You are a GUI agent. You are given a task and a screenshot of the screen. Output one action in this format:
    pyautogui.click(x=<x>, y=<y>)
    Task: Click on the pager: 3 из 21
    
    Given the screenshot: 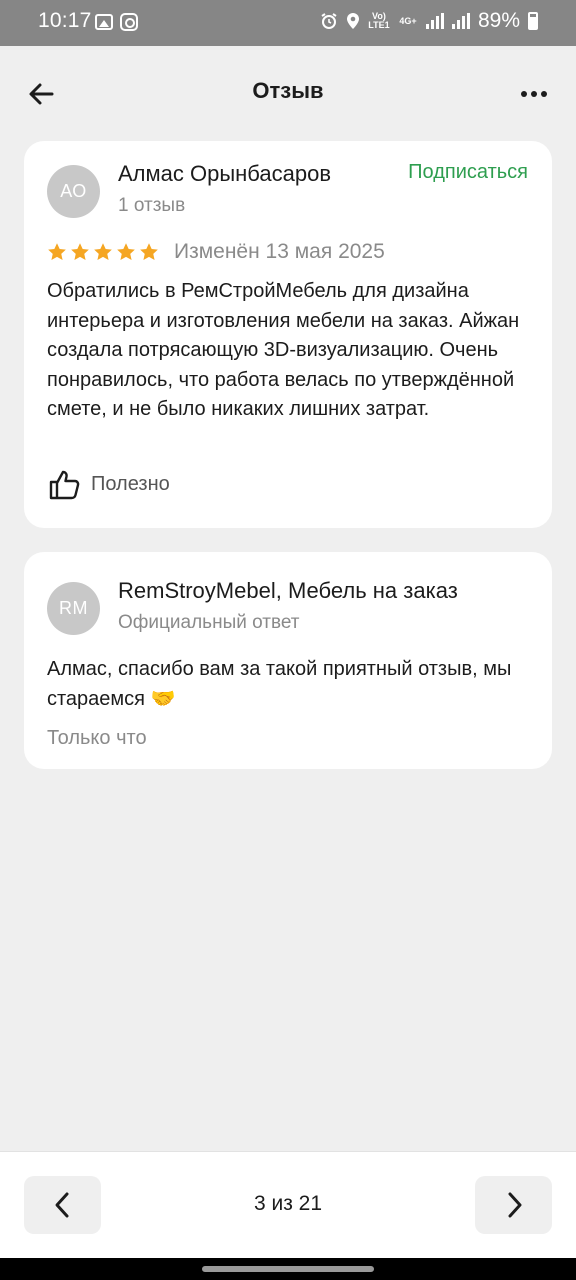 What is the action you would take?
    pyautogui.click(x=288, y=1204)
    